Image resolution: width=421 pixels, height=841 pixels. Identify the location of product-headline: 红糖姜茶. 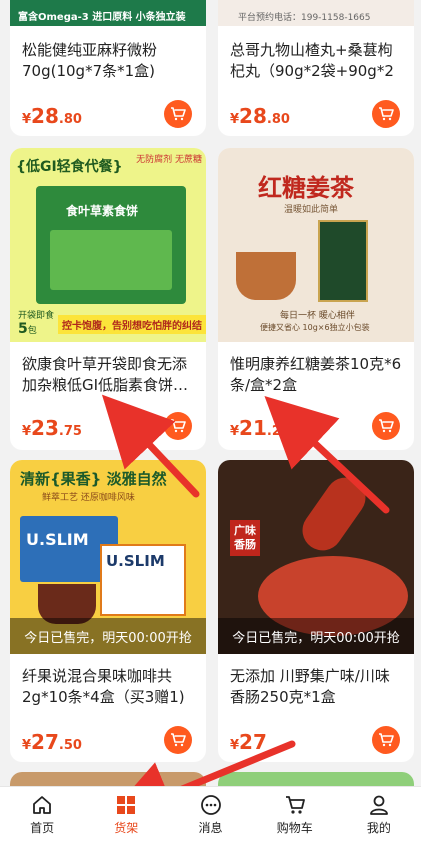
(306, 187).